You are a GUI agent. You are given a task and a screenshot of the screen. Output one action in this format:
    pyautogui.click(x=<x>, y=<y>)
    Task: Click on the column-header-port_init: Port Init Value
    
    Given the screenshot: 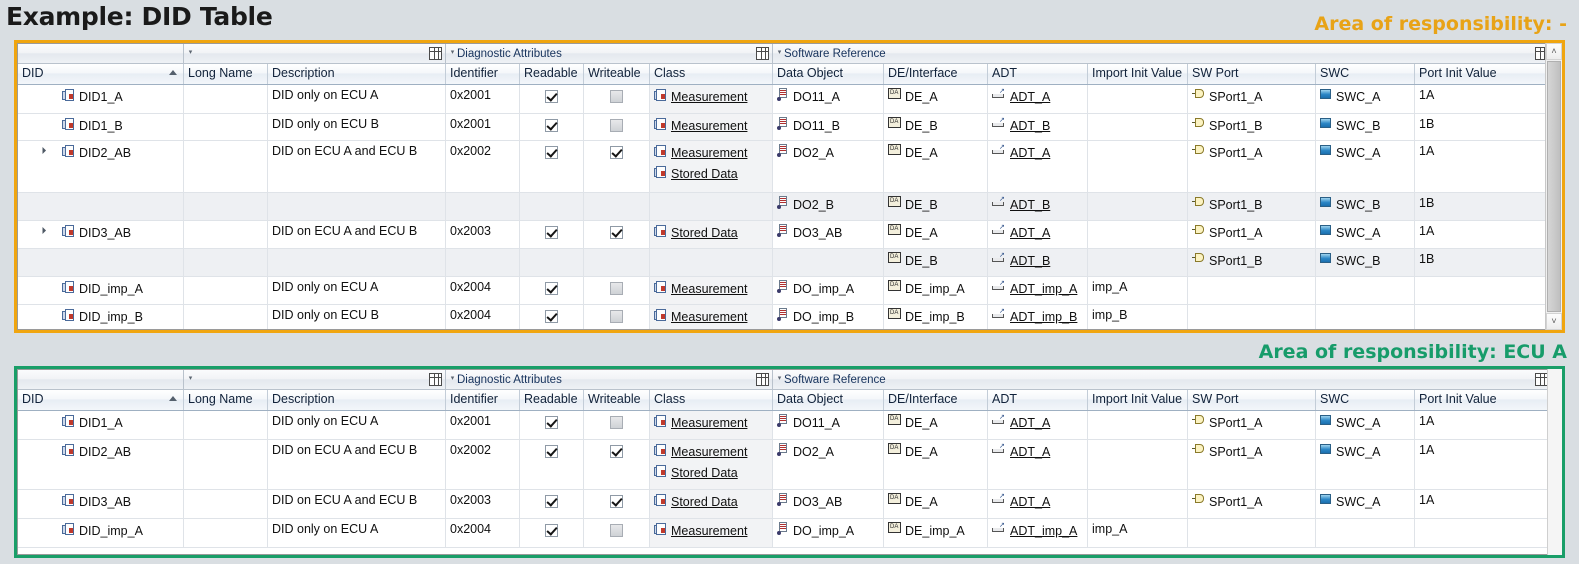 What is the action you would take?
    pyautogui.click(x=1485, y=74)
    